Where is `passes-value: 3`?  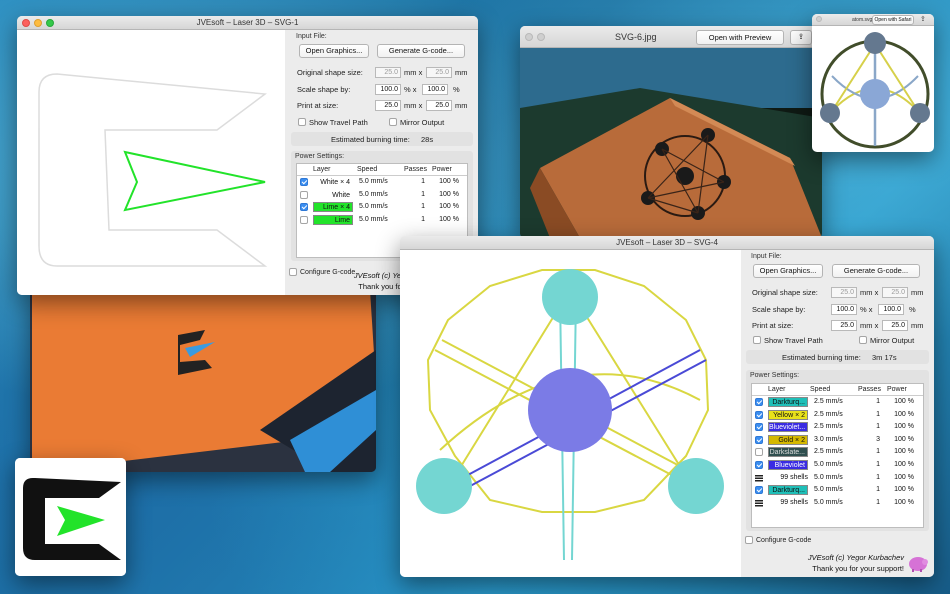
passes-value: 3 is located at coordinates (869, 440).